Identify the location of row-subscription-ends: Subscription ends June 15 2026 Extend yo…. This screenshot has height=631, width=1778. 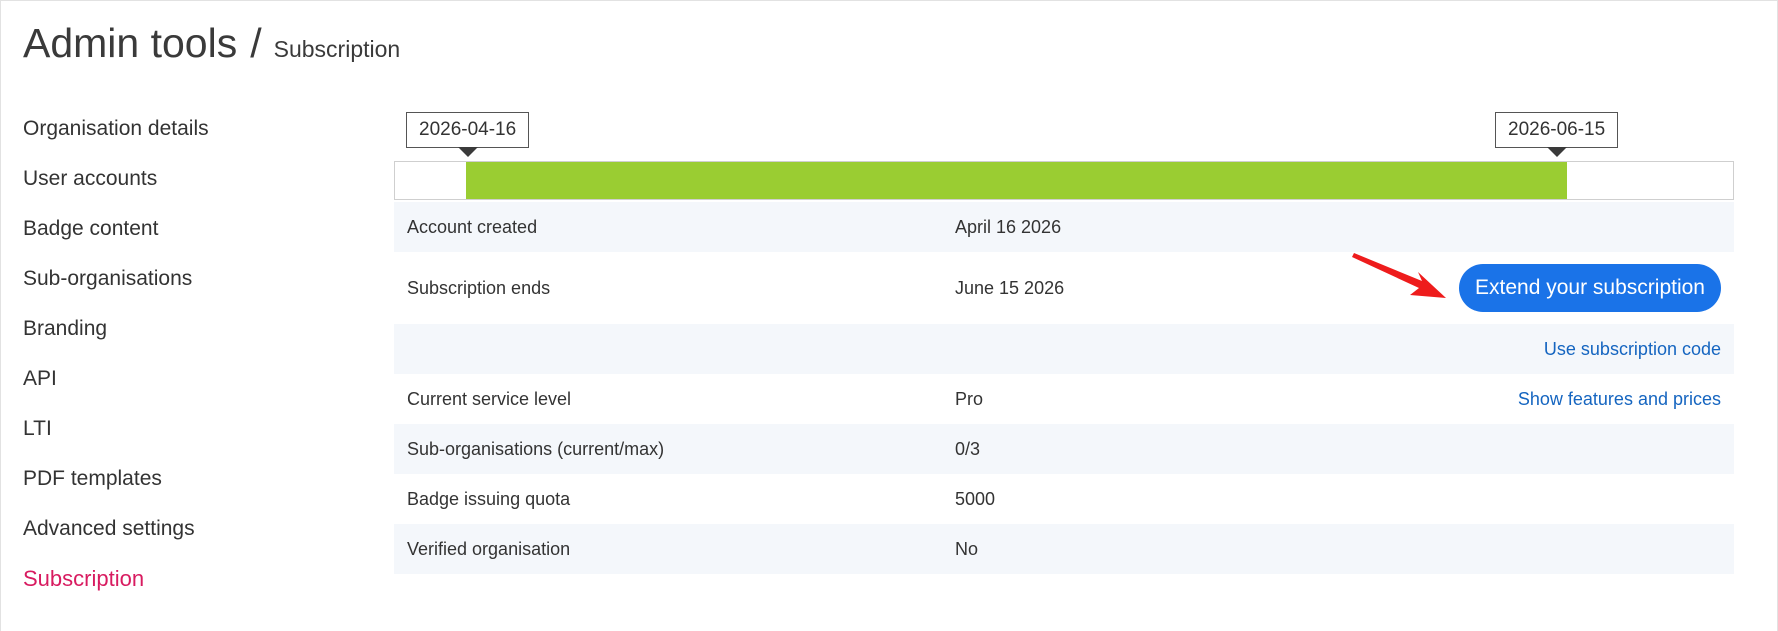
(1064, 288).